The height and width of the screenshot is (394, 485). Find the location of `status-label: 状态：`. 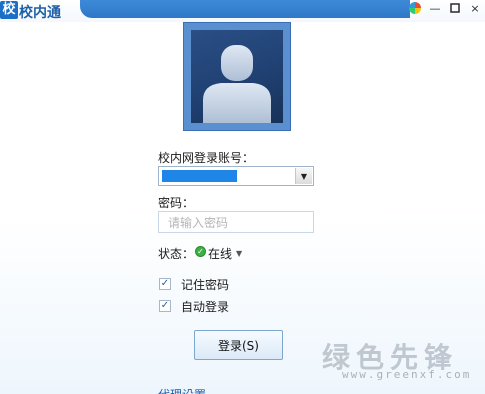

status-label: 状态： is located at coordinates (176, 254).